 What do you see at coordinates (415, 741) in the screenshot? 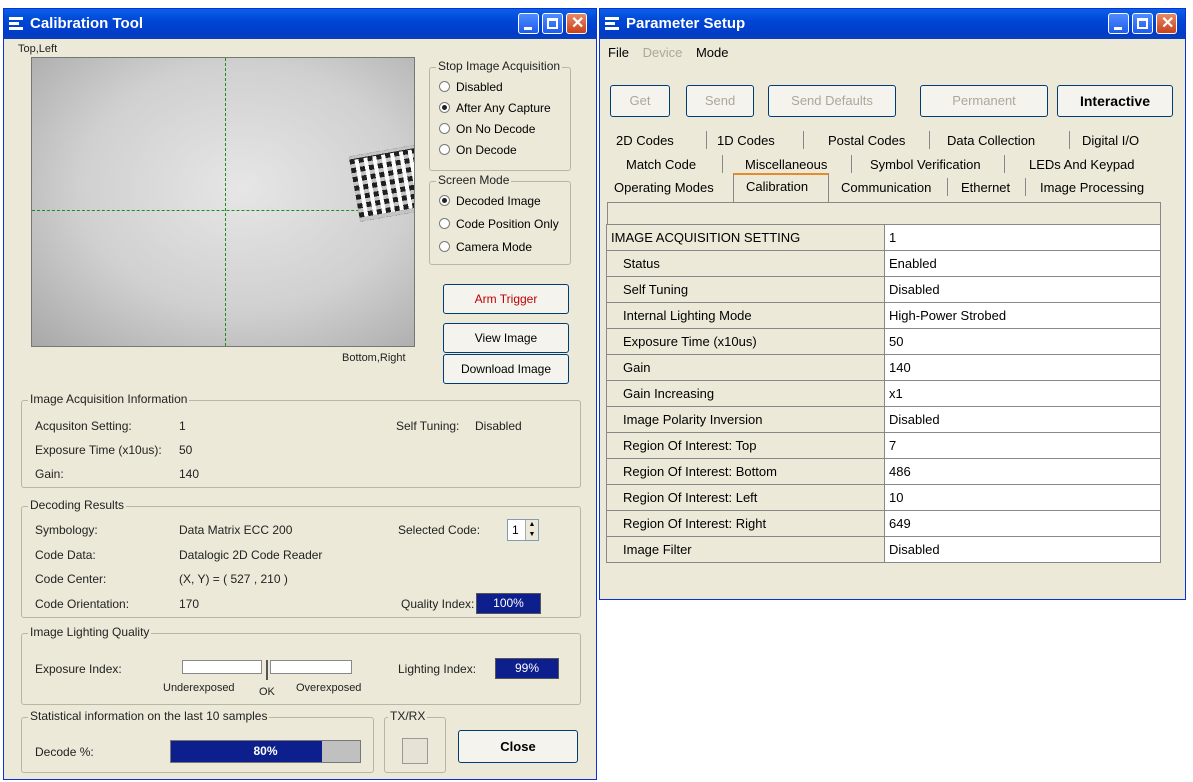
I see `txrx-group: TX/RX` at bounding box center [415, 741].